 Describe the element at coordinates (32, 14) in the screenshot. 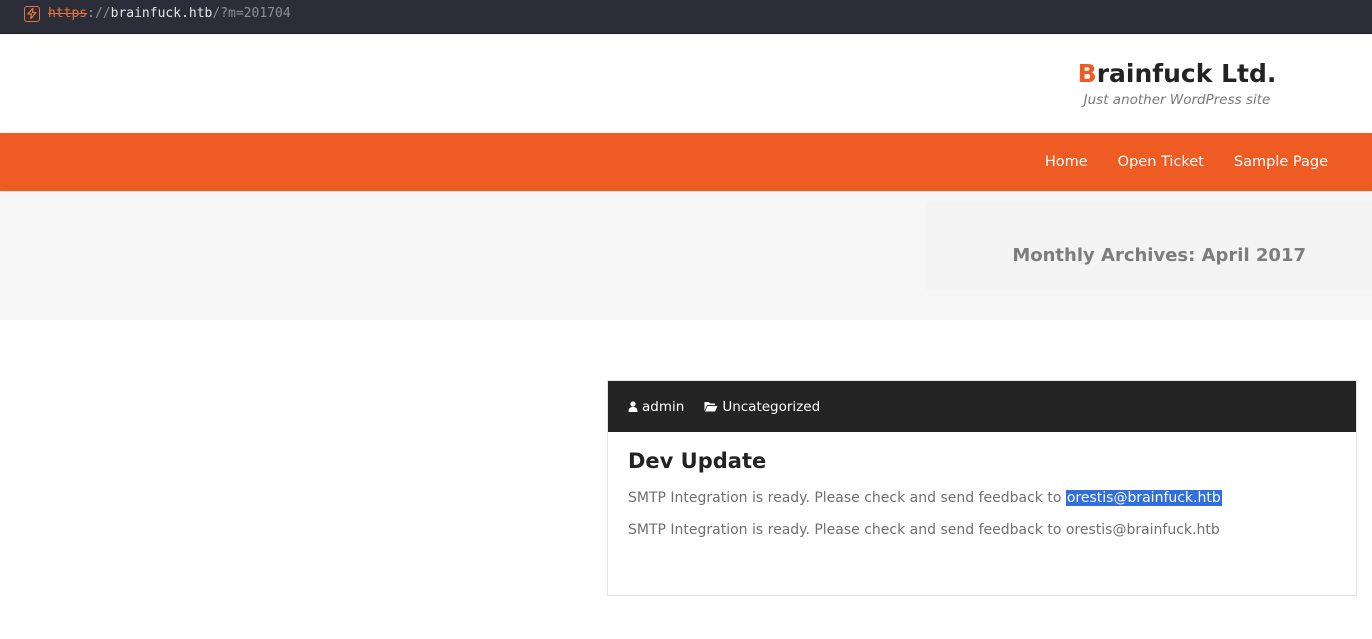

I see `lightning-shield-icon` at that location.